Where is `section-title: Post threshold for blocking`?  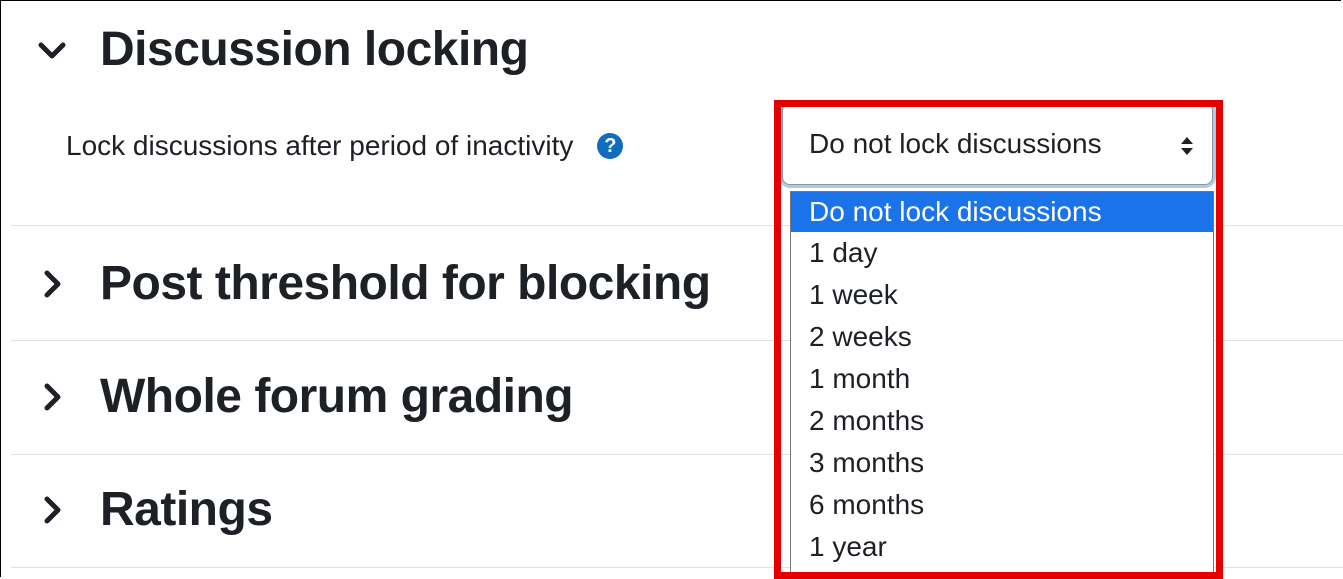
section-title: Post threshold for blocking is located at coordinates (405, 283).